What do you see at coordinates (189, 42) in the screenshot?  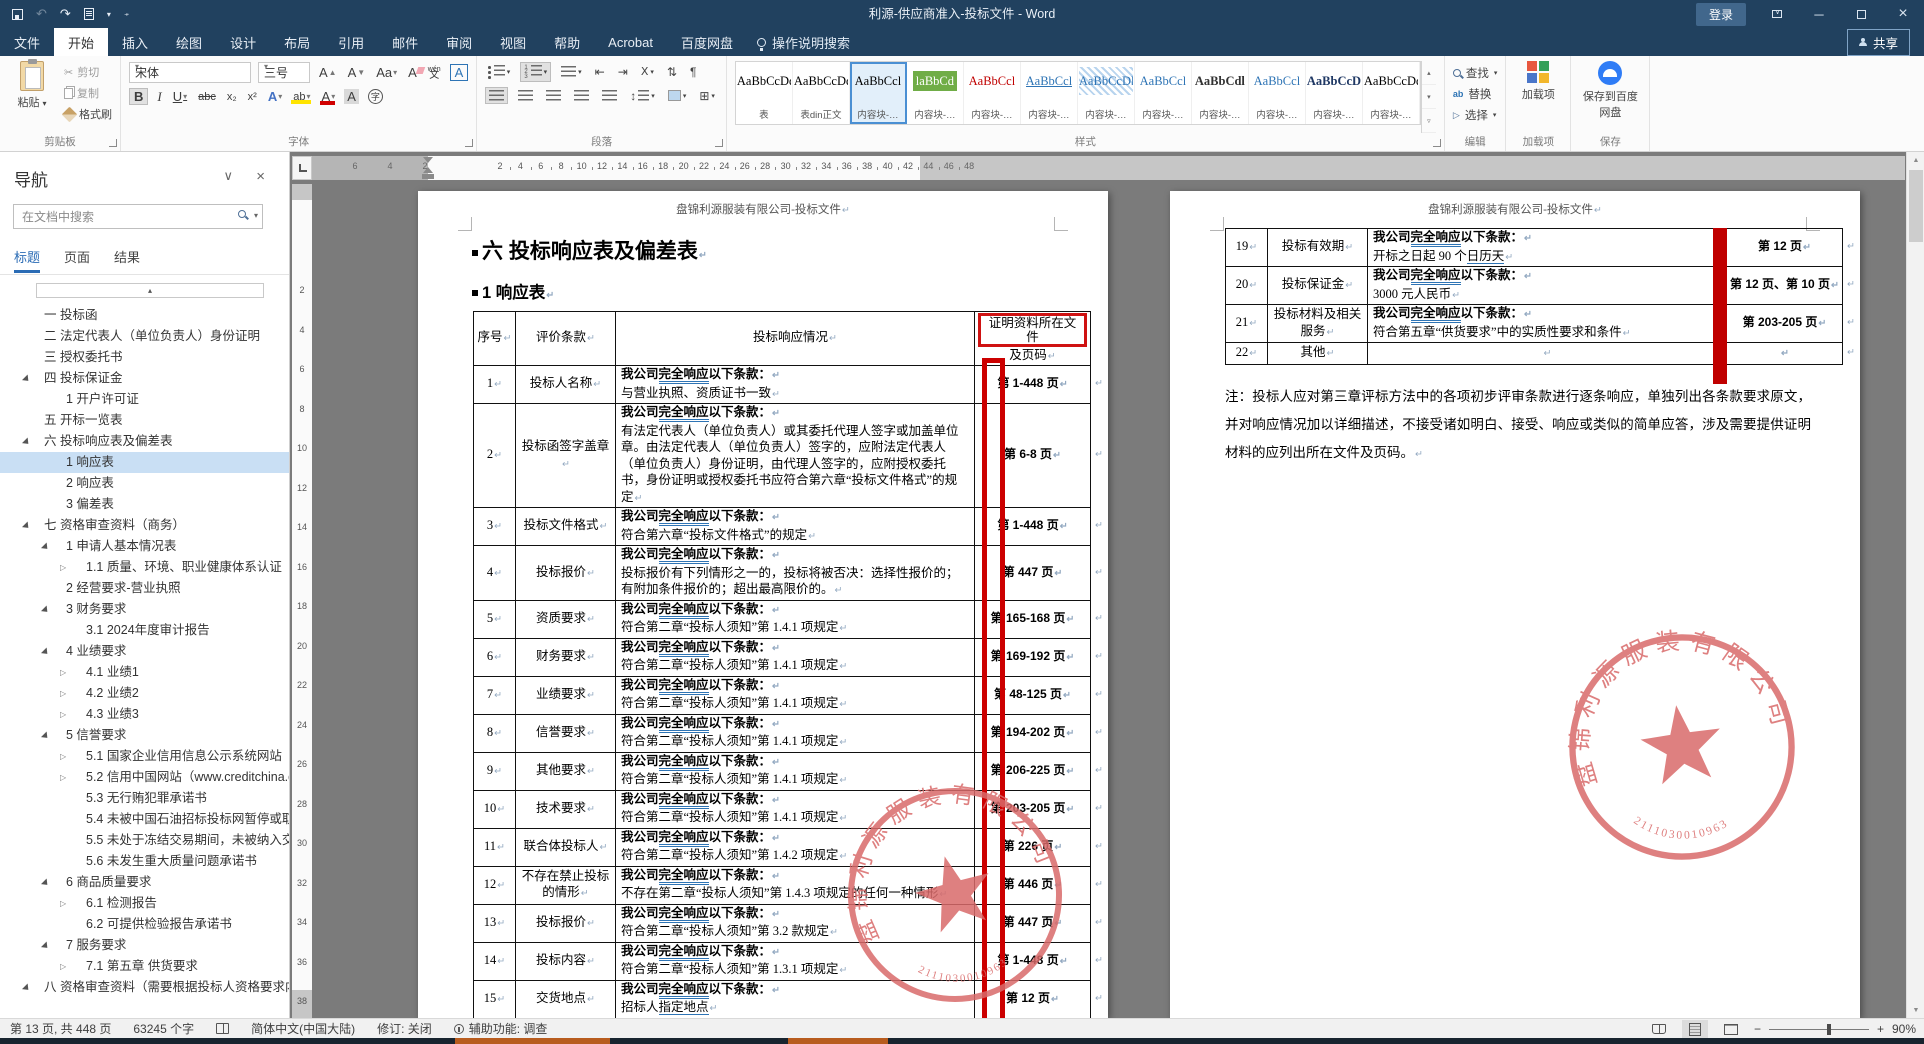 I see `tab-绘图: 绘图` at bounding box center [189, 42].